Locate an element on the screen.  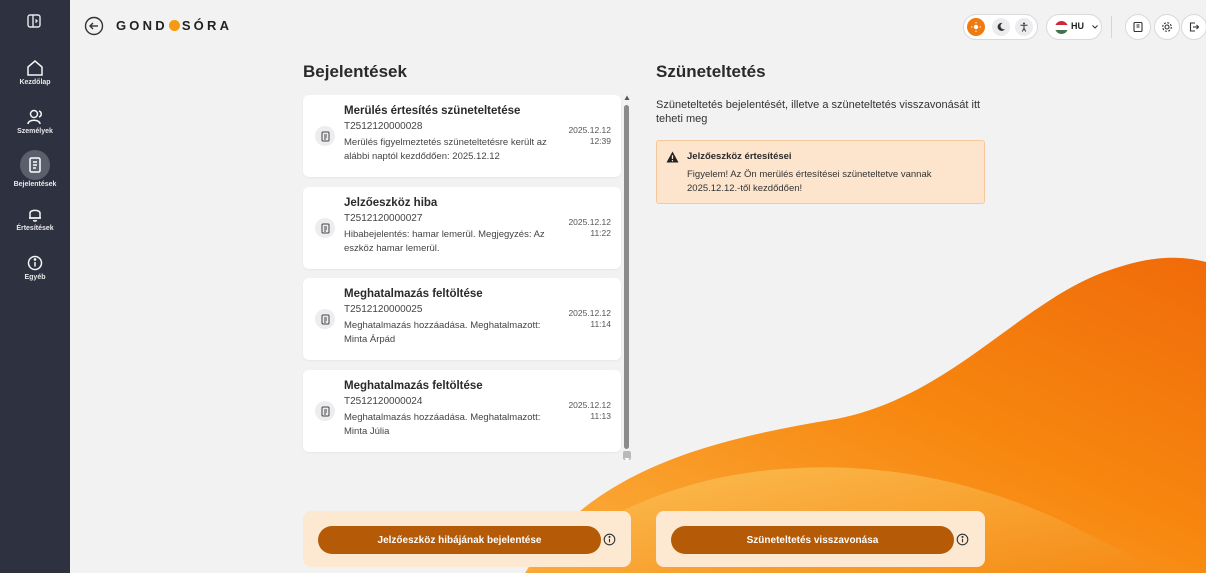
bell-icon is located at coordinates (35, 215).